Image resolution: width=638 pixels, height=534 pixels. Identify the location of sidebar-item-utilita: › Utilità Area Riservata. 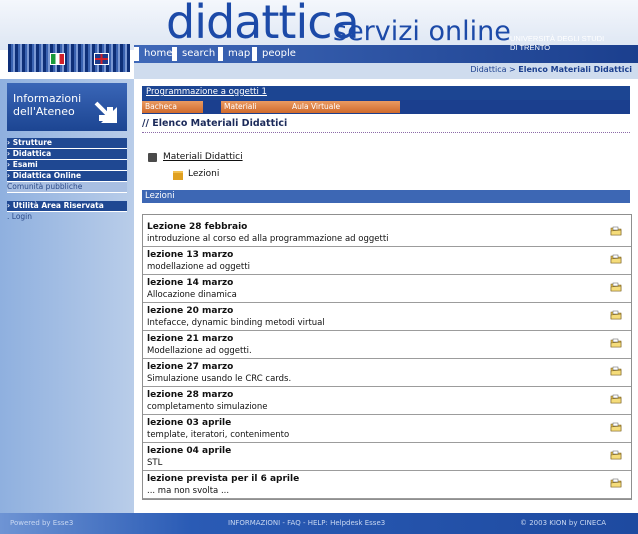
(67, 206).